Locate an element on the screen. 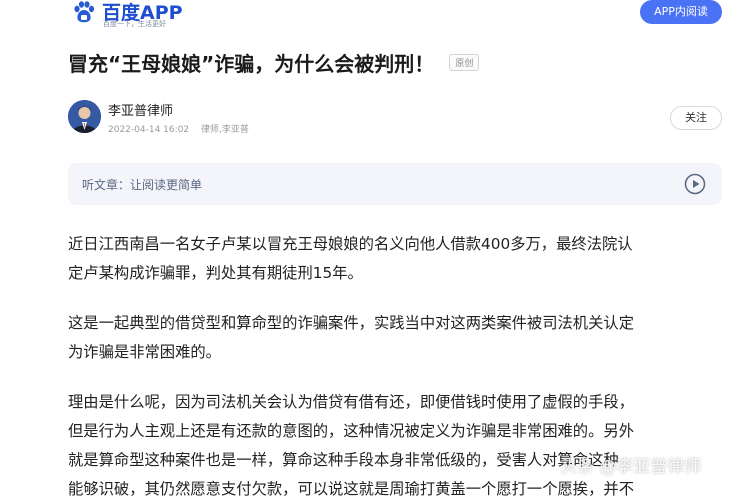 The image size is (750, 500). article-title-row: 冒充“王母娘娘”诈骗，为什么会被判刑！ 原创 is located at coordinates (274, 64).